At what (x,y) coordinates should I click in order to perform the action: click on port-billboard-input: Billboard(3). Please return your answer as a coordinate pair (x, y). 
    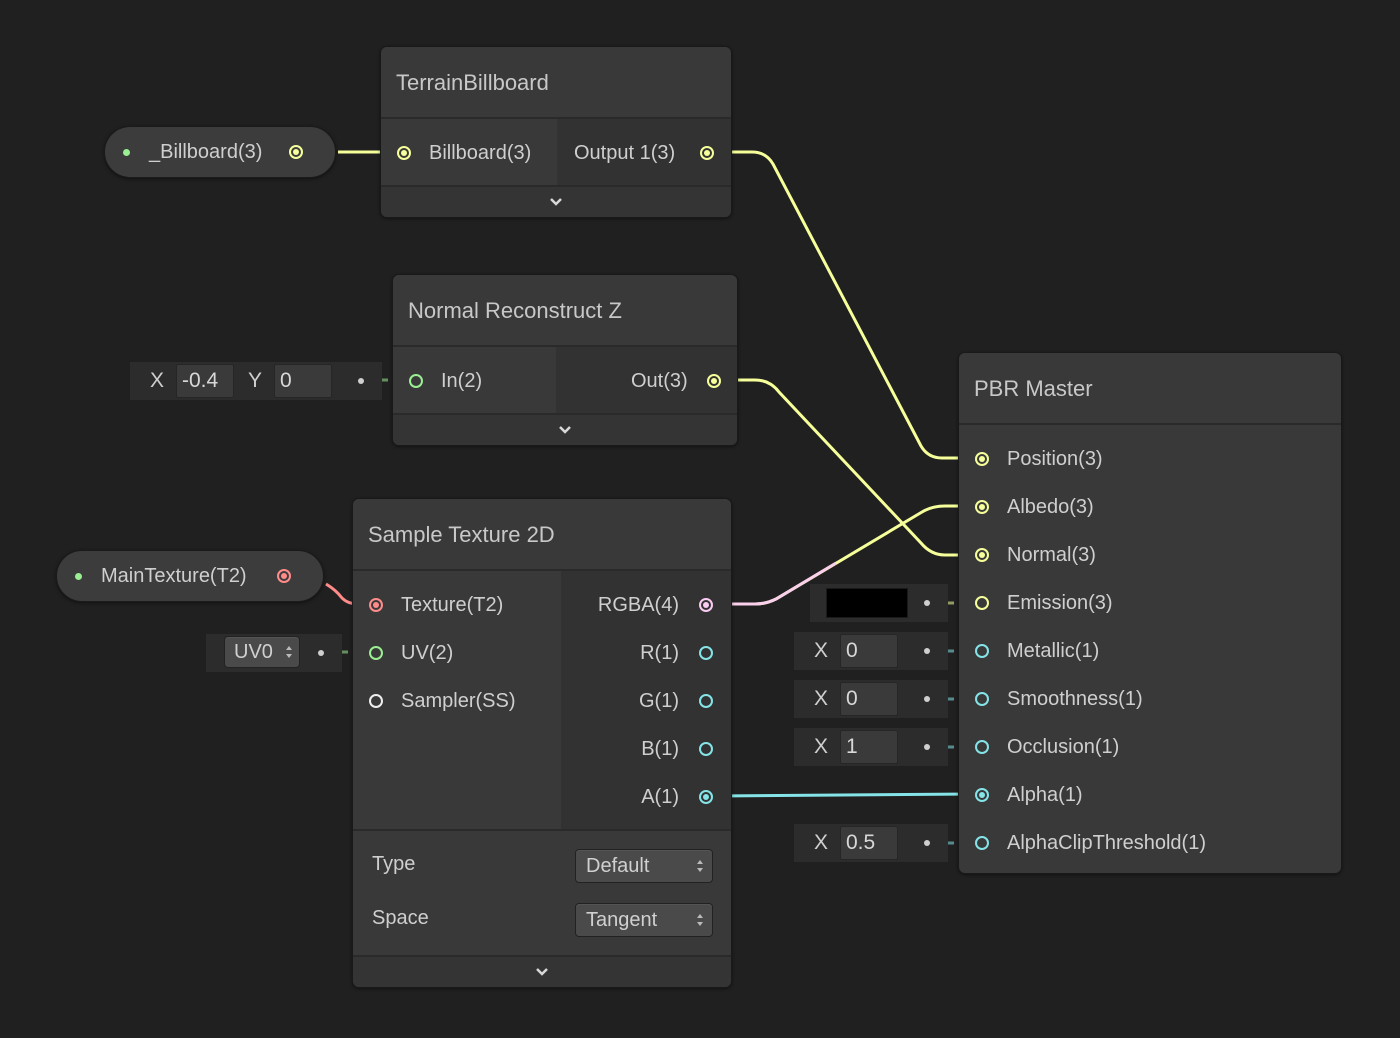
    Looking at the image, I should click on (464, 153).